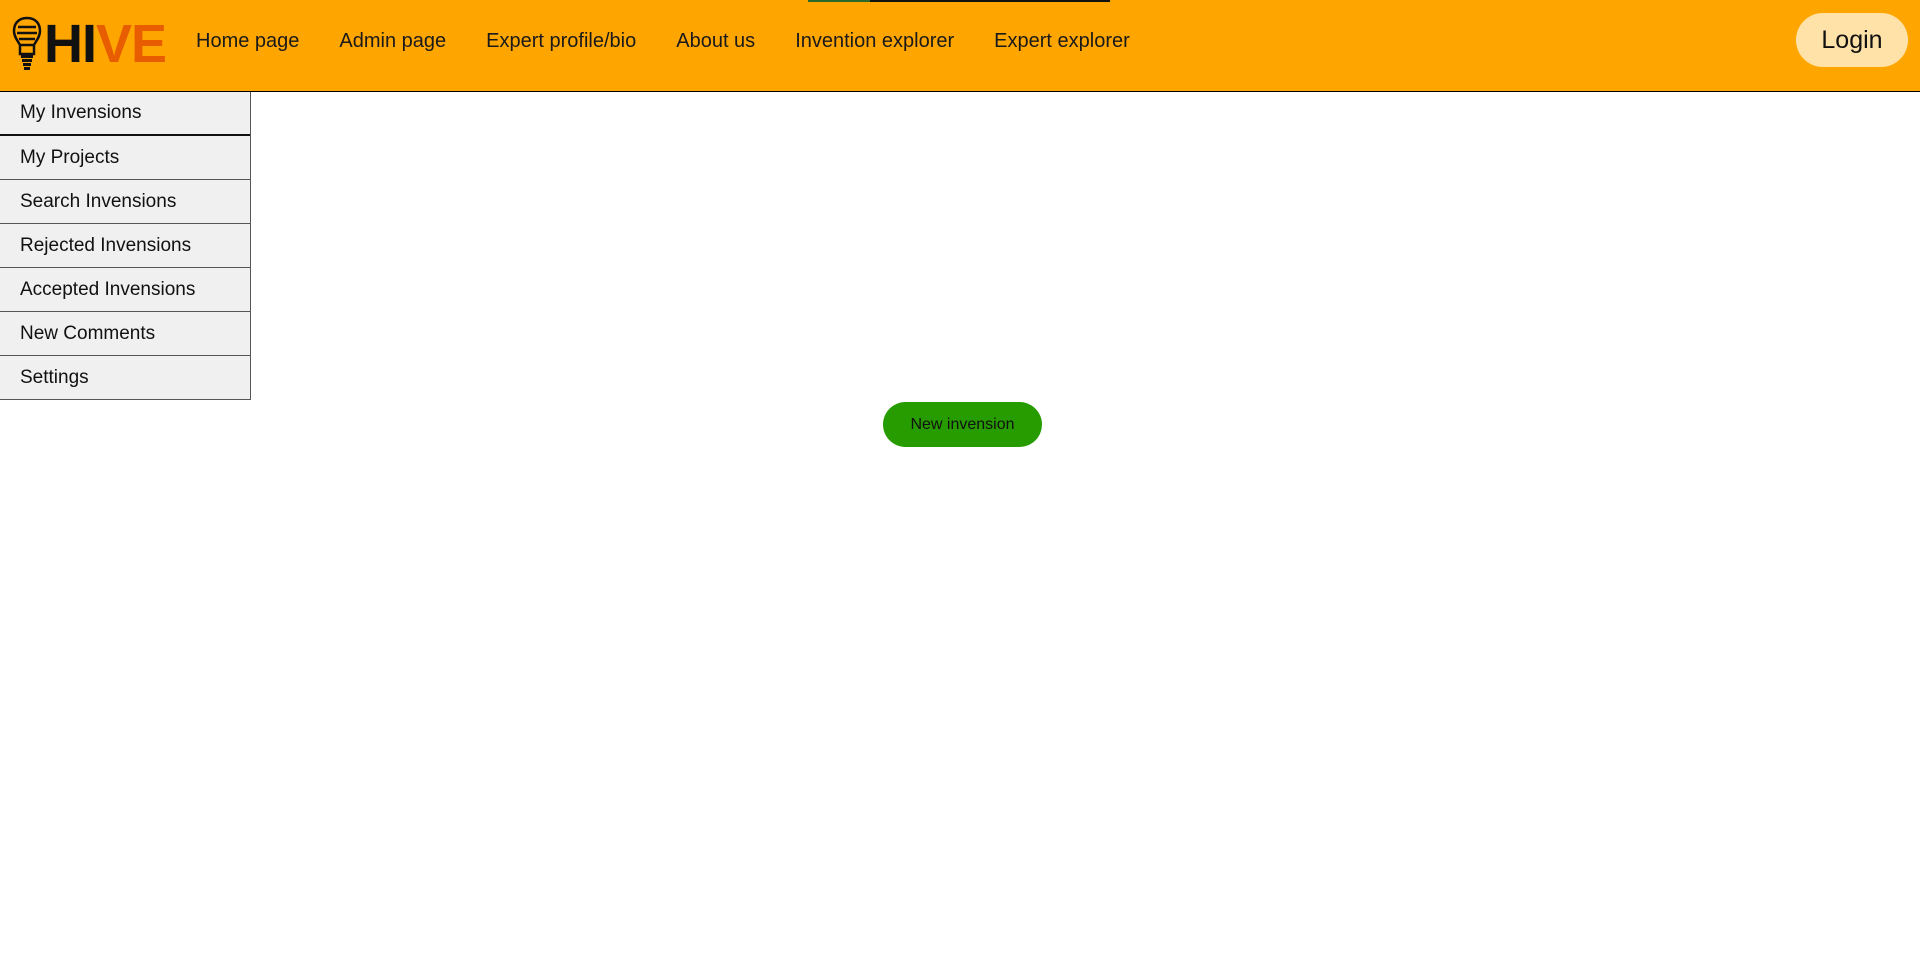  Describe the element at coordinates (1852, 40) in the screenshot. I see `login-button: Login` at that location.